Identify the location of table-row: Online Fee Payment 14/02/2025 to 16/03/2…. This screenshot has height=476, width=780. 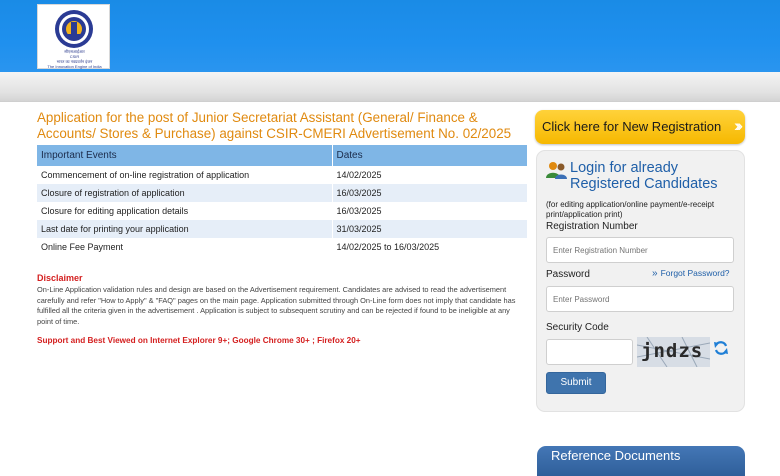
(282, 247).